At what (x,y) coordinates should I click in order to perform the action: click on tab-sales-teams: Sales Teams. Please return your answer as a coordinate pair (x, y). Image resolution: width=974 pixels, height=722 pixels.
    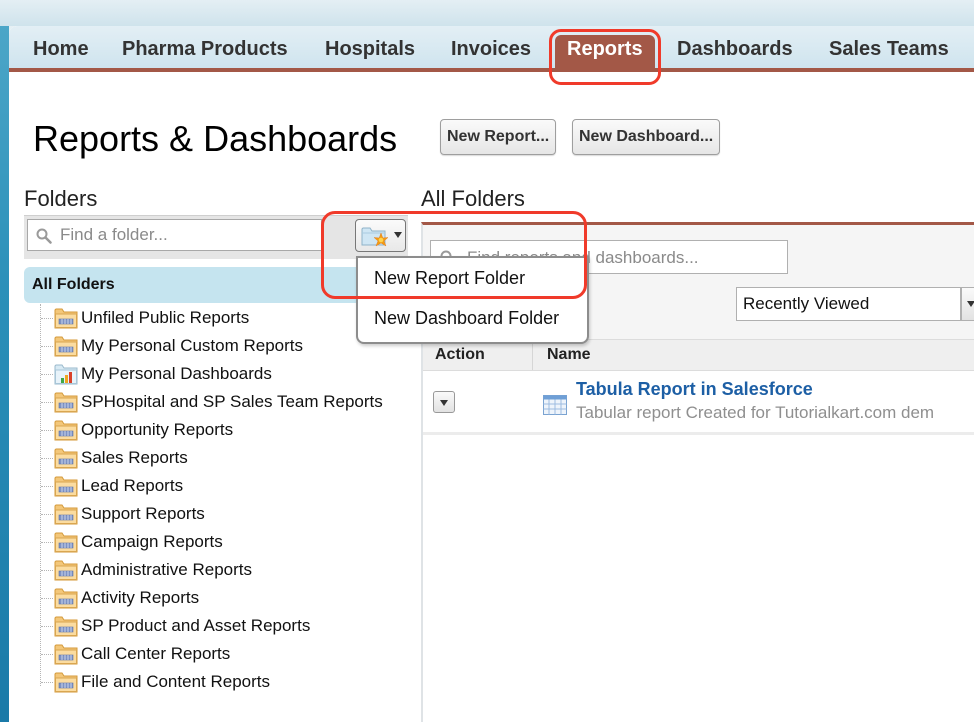
    Looking at the image, I should click on (889, 51).